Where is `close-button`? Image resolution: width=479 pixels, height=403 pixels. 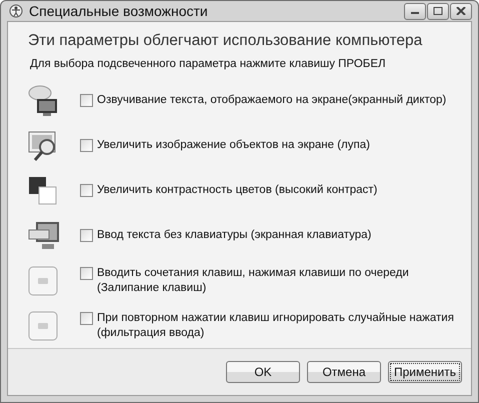 close-button is located at coordinates (461, 11).